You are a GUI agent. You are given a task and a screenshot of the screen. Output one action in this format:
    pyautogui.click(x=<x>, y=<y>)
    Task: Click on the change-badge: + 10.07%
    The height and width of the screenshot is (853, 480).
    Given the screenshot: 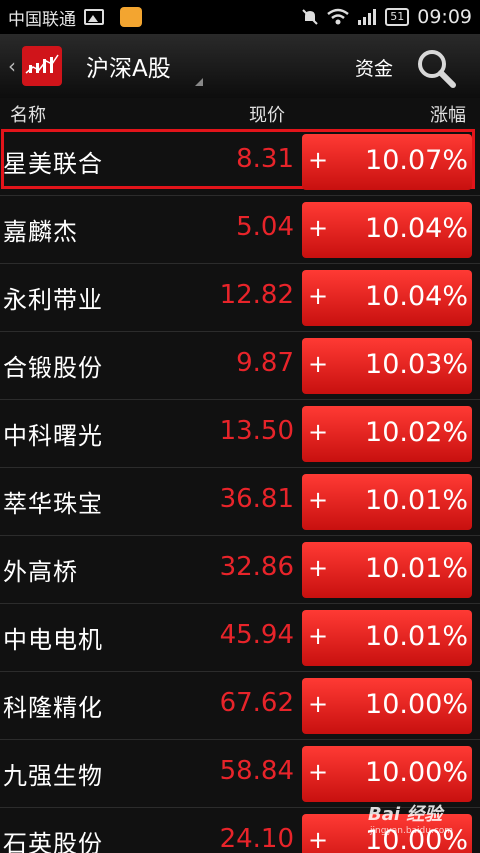 What is the action you would take?
    pyautogui.click(x=387, y=162)
    